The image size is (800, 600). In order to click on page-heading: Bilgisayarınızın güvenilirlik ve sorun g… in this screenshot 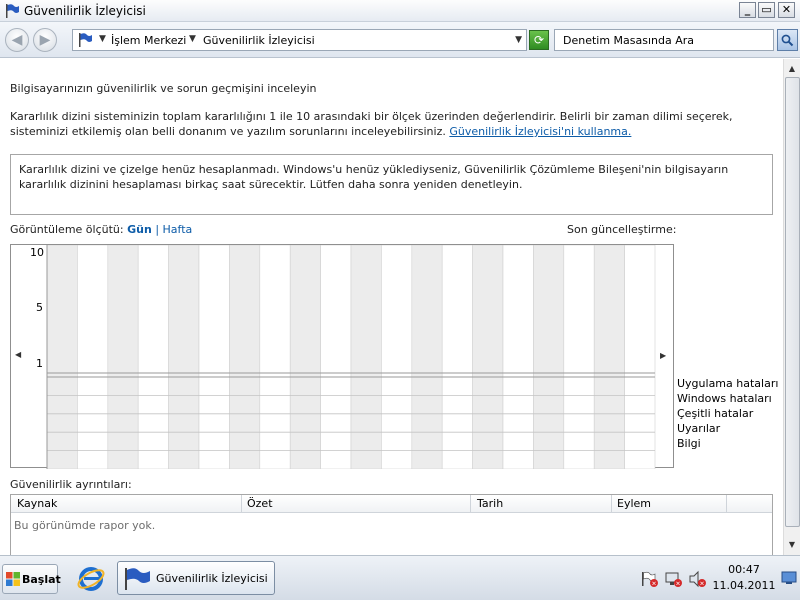, I will do `click(163, 88)`.